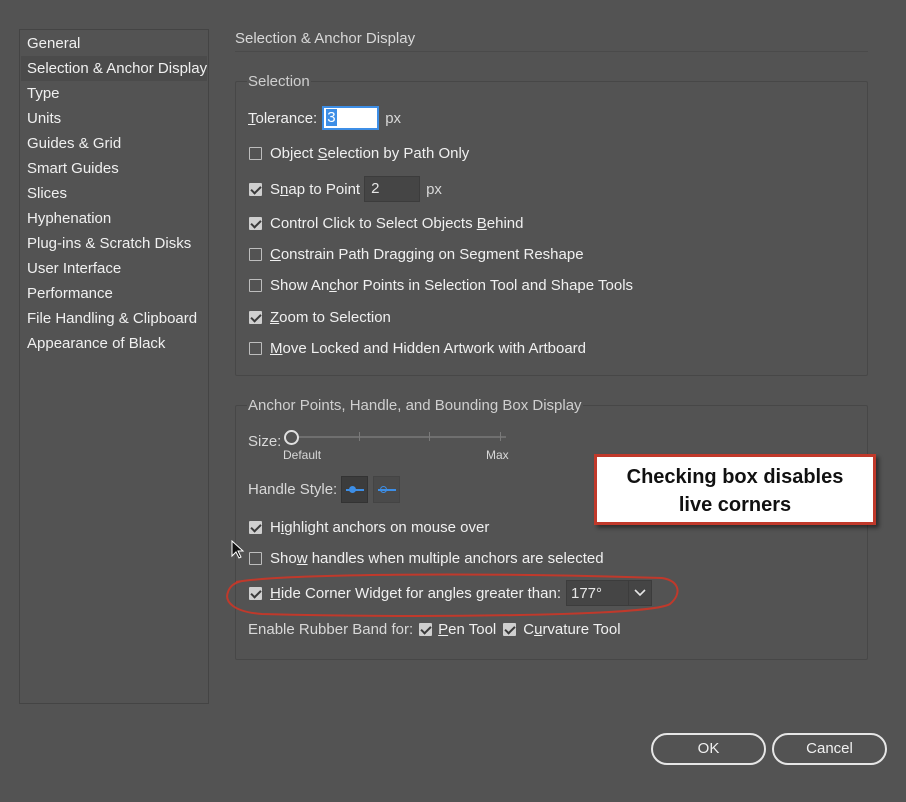 This screenshot has width=906, height=802. I want to click on curvature-tool-checkbox, so click(510, 629).